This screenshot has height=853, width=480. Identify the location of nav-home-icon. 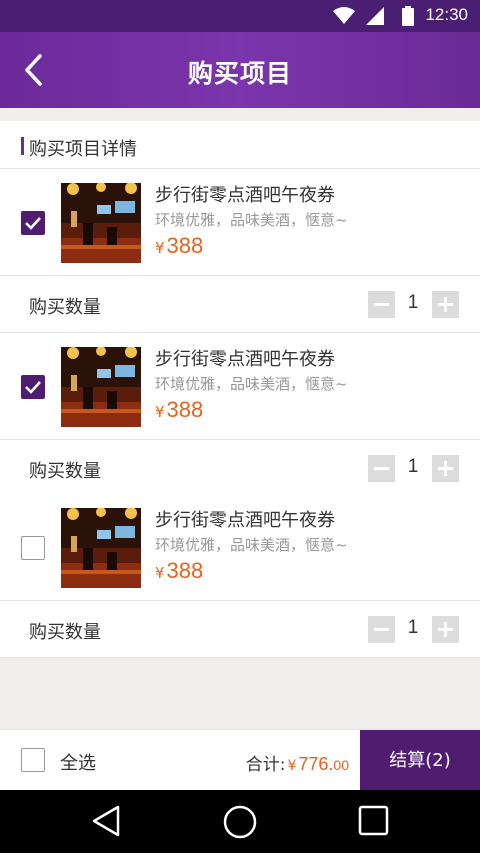
(240, 822).